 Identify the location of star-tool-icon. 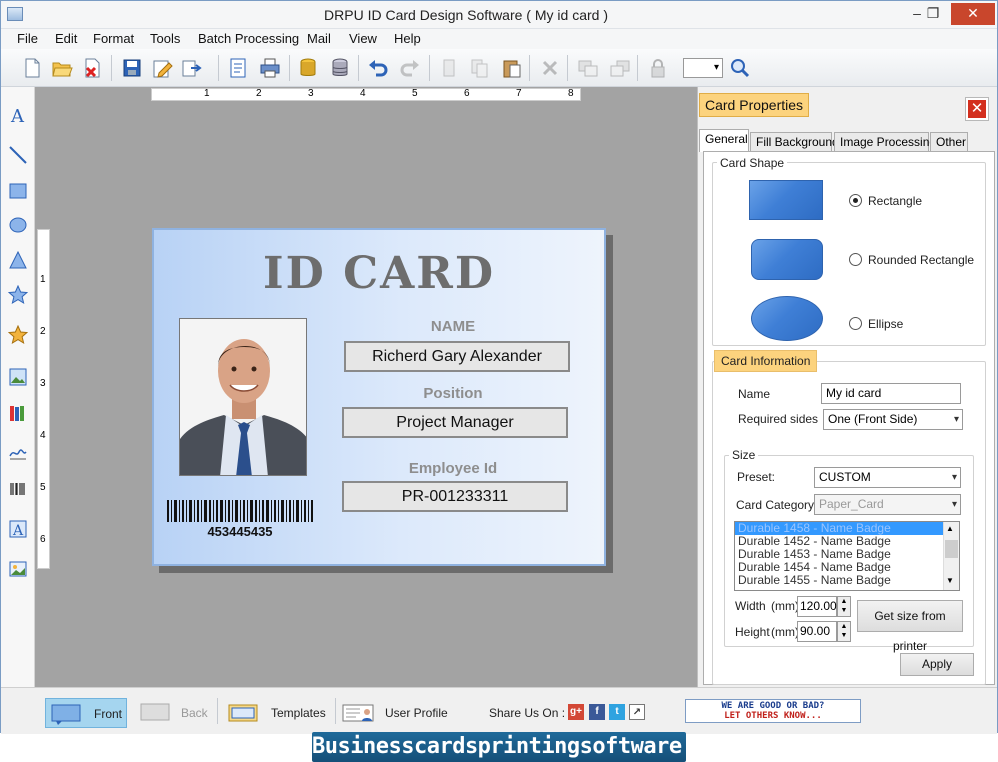
(18, 295).